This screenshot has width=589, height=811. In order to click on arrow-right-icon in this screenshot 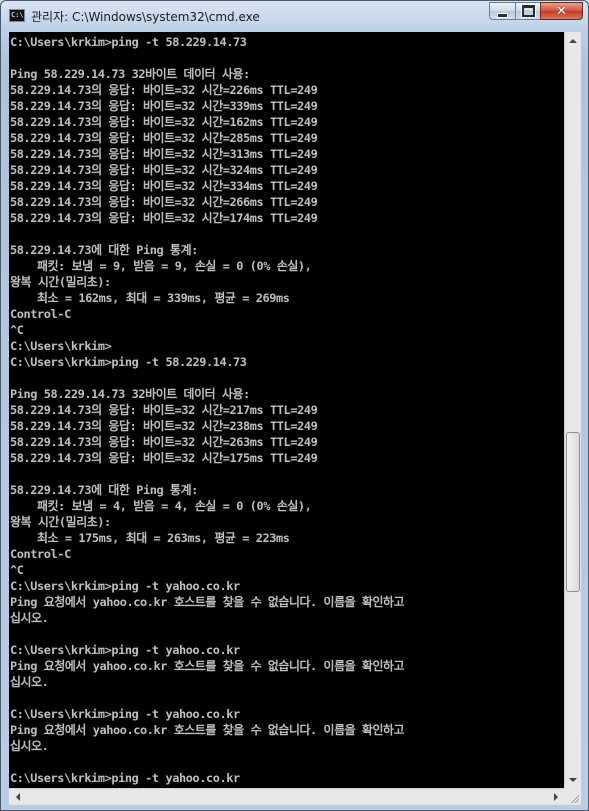, I will do `click(555, 797)`.